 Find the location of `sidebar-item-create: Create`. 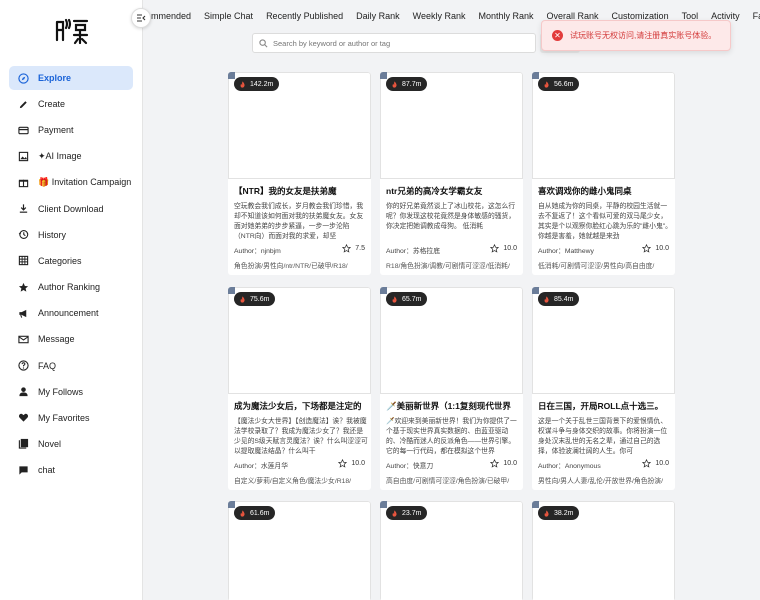

sidebar-item-create: Create is located at coordinates (71, 104).